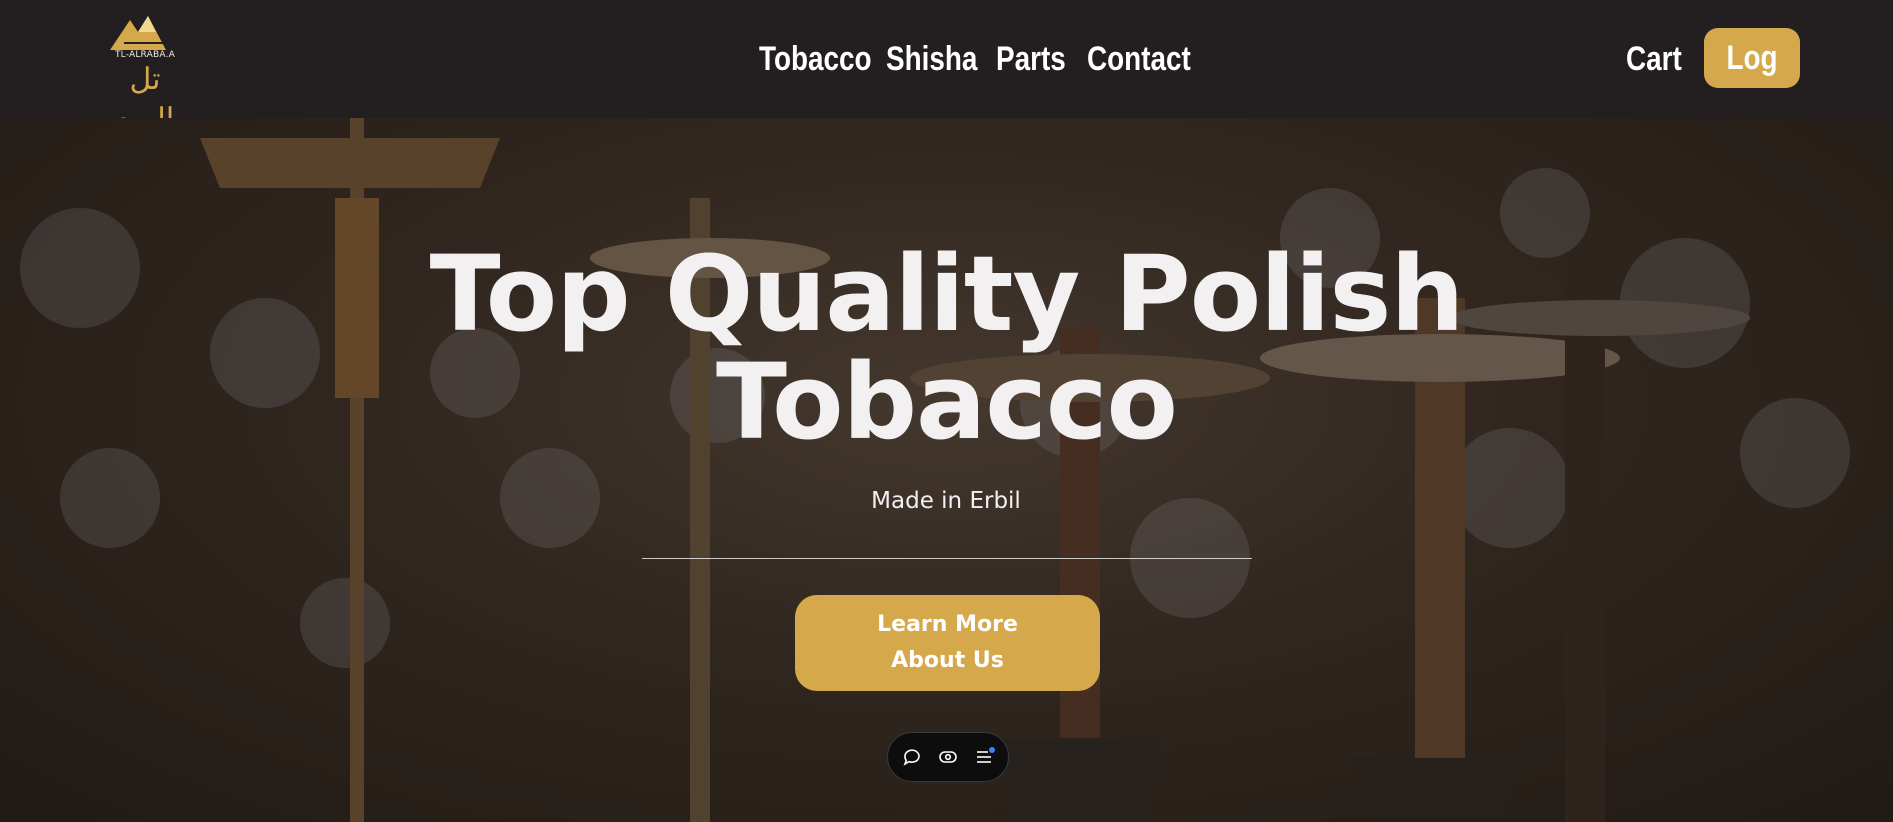  What do you see at coordinates (947, 402) in the screenshot?
I see `headline-line2: Tobacco` at bounding box center [947, 402].